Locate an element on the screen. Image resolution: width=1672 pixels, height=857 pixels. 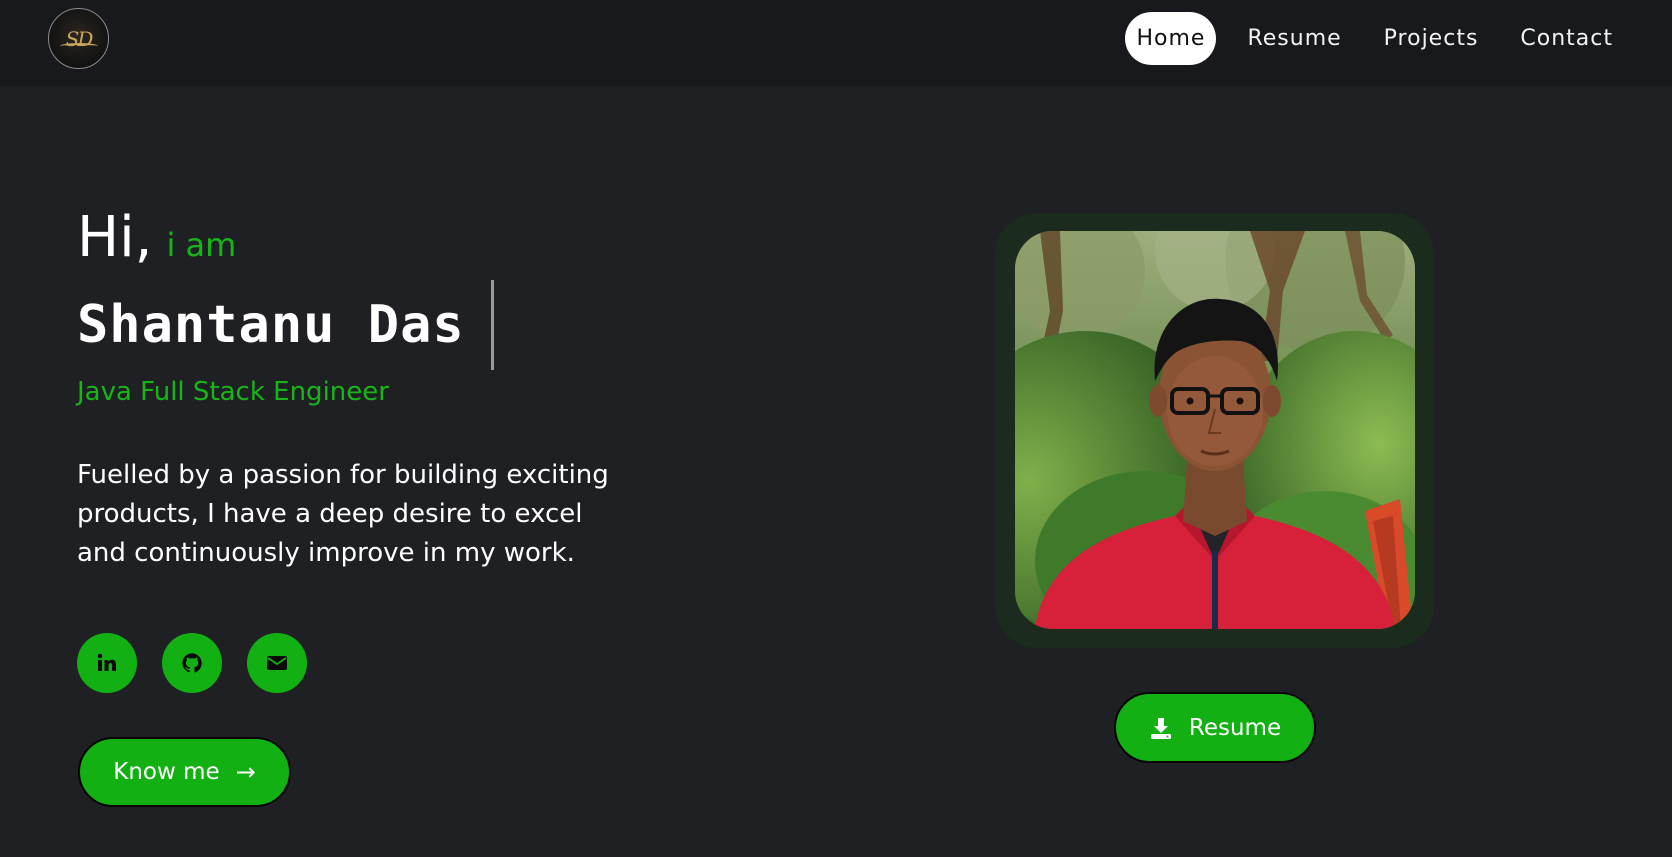
hero-role: Java Full Stack Engineer is located at coordinates (233, 392).